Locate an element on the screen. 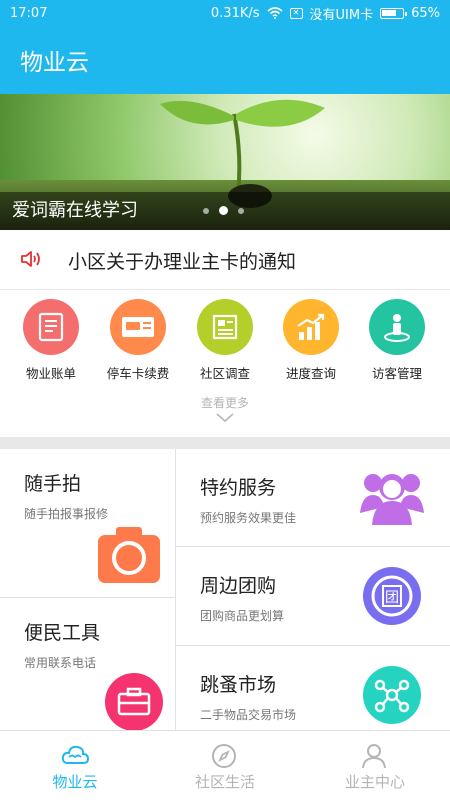  tab-community-life: 社区生活 is located at coordinates (225, 765).